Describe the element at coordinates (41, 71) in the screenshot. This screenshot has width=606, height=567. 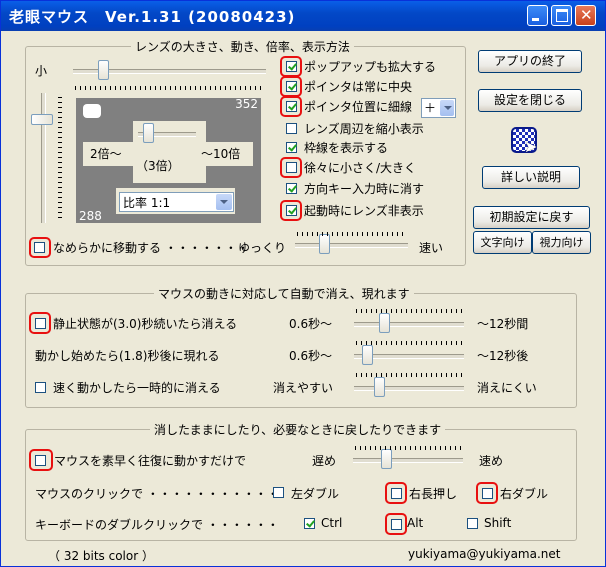
I see `small-label: 小` at that location.